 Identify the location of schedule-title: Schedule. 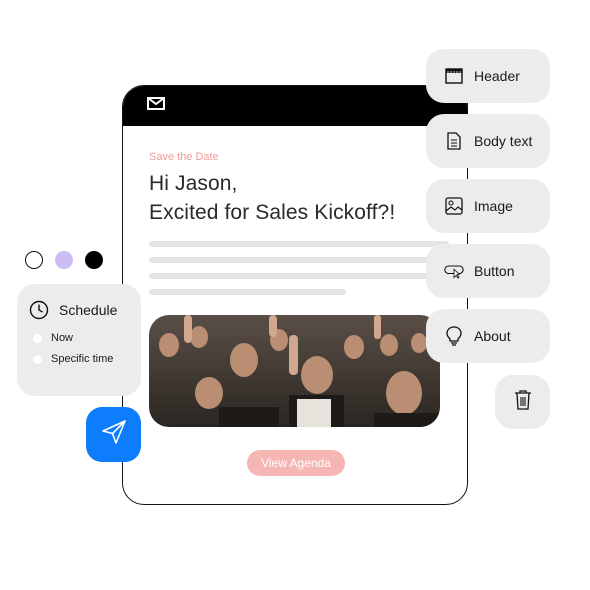
(88, 310).